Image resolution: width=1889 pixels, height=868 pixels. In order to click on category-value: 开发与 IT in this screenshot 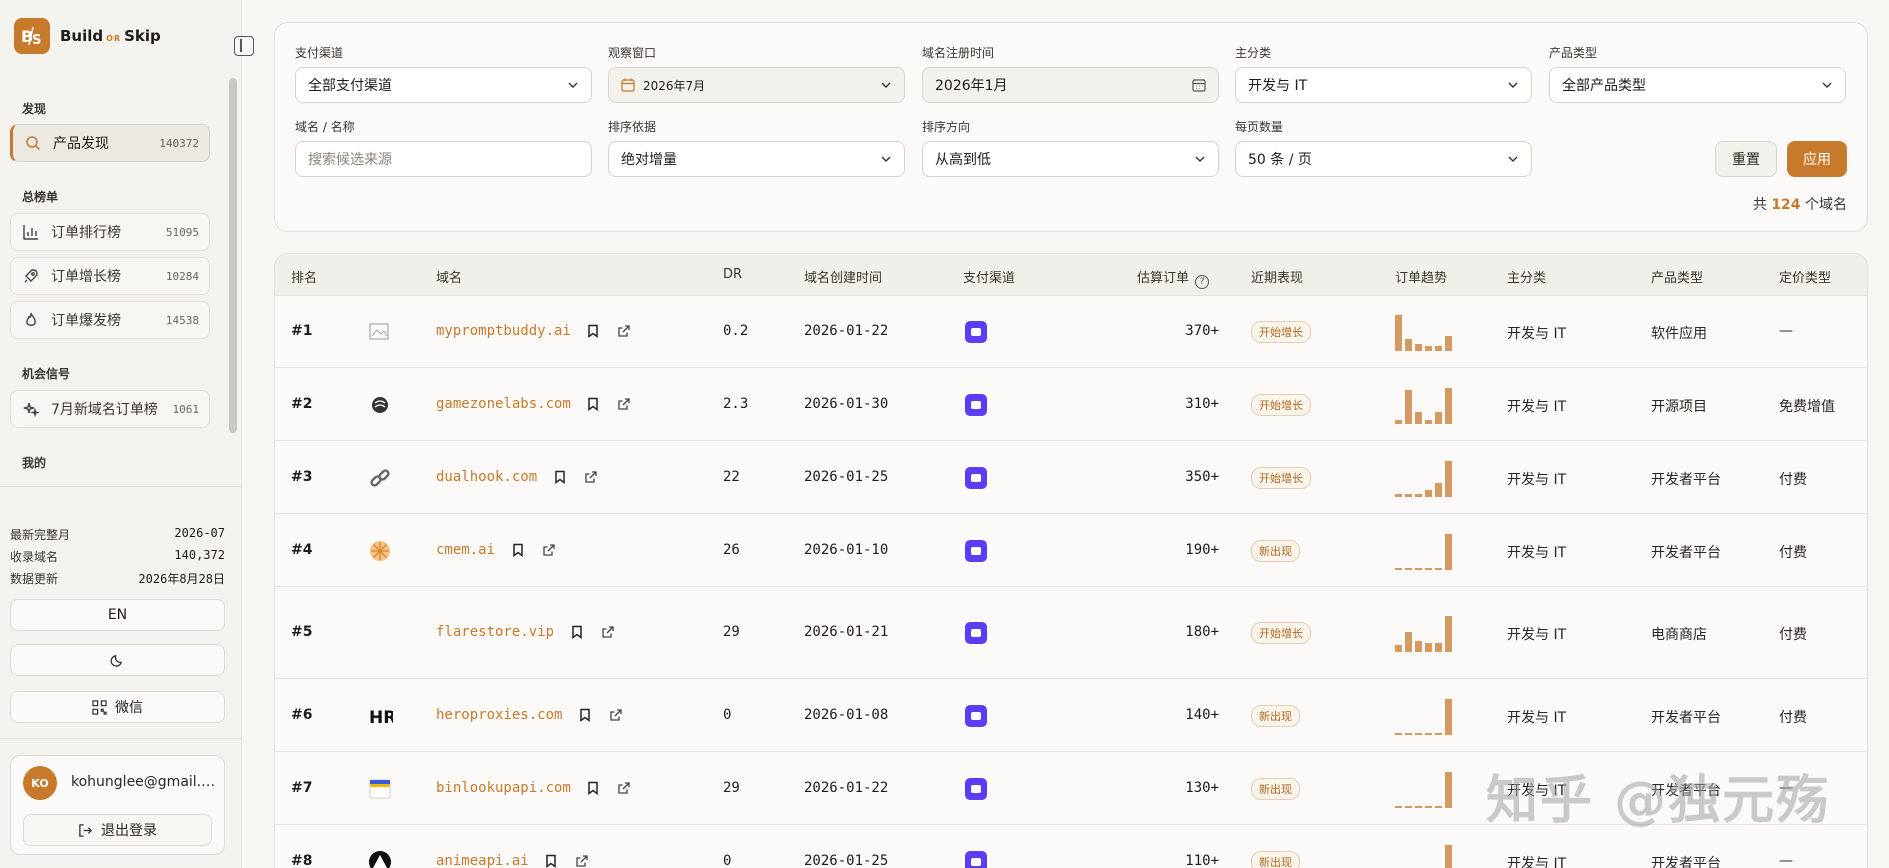, I will do `click(1537, 479)`.